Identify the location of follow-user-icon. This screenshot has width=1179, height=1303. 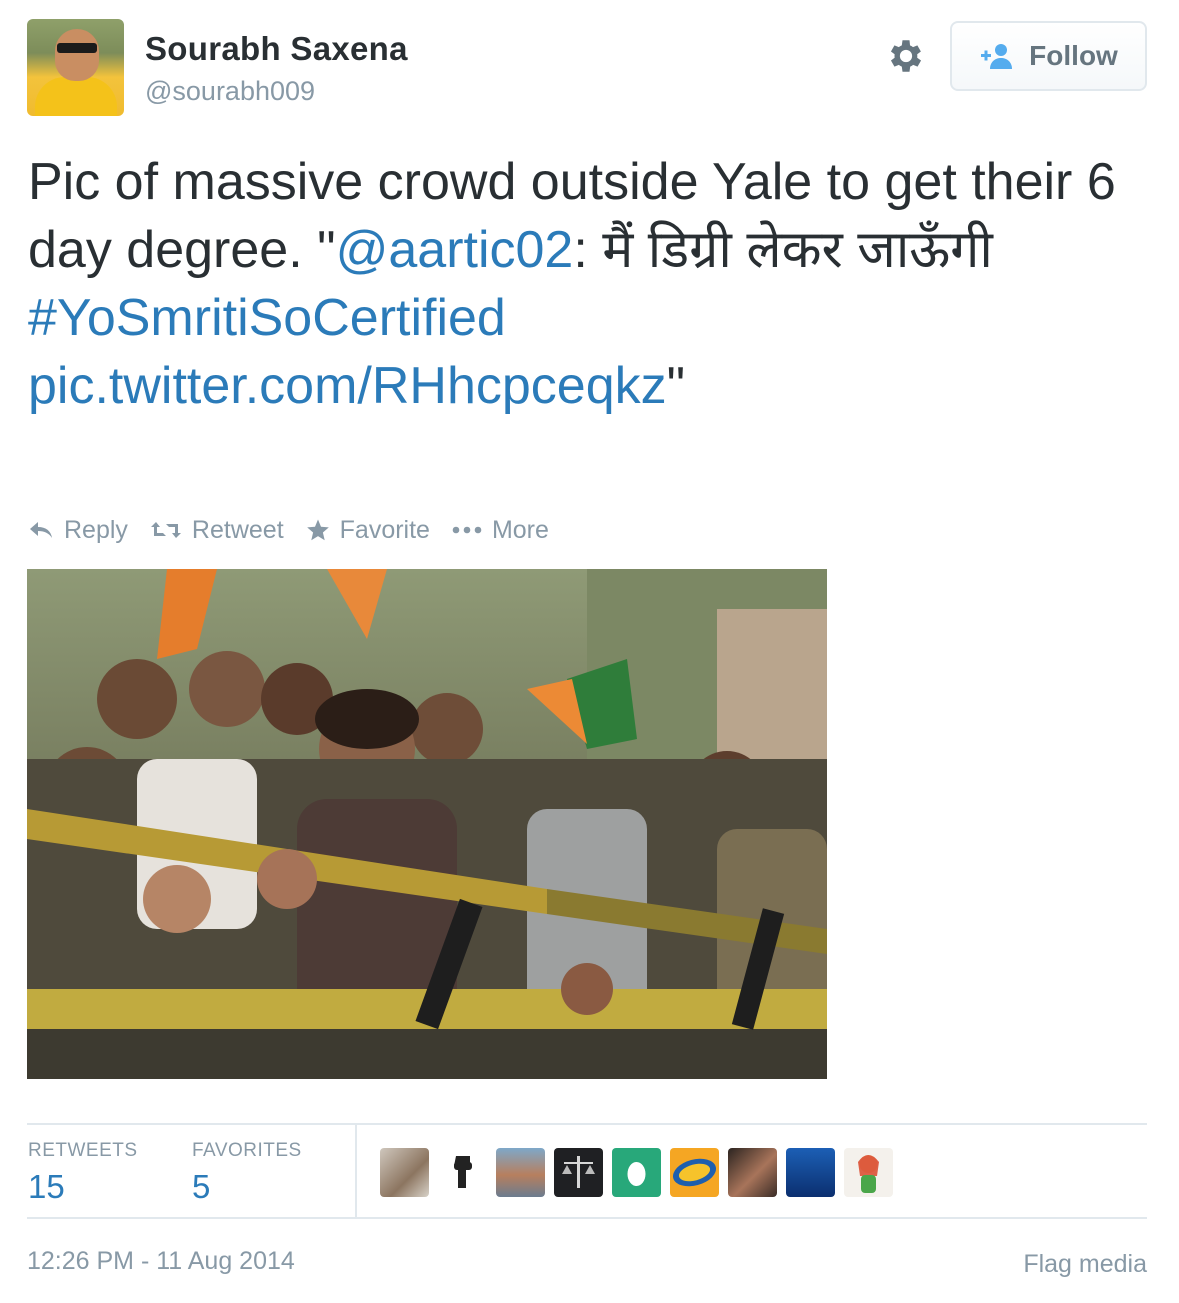
(997, 56).